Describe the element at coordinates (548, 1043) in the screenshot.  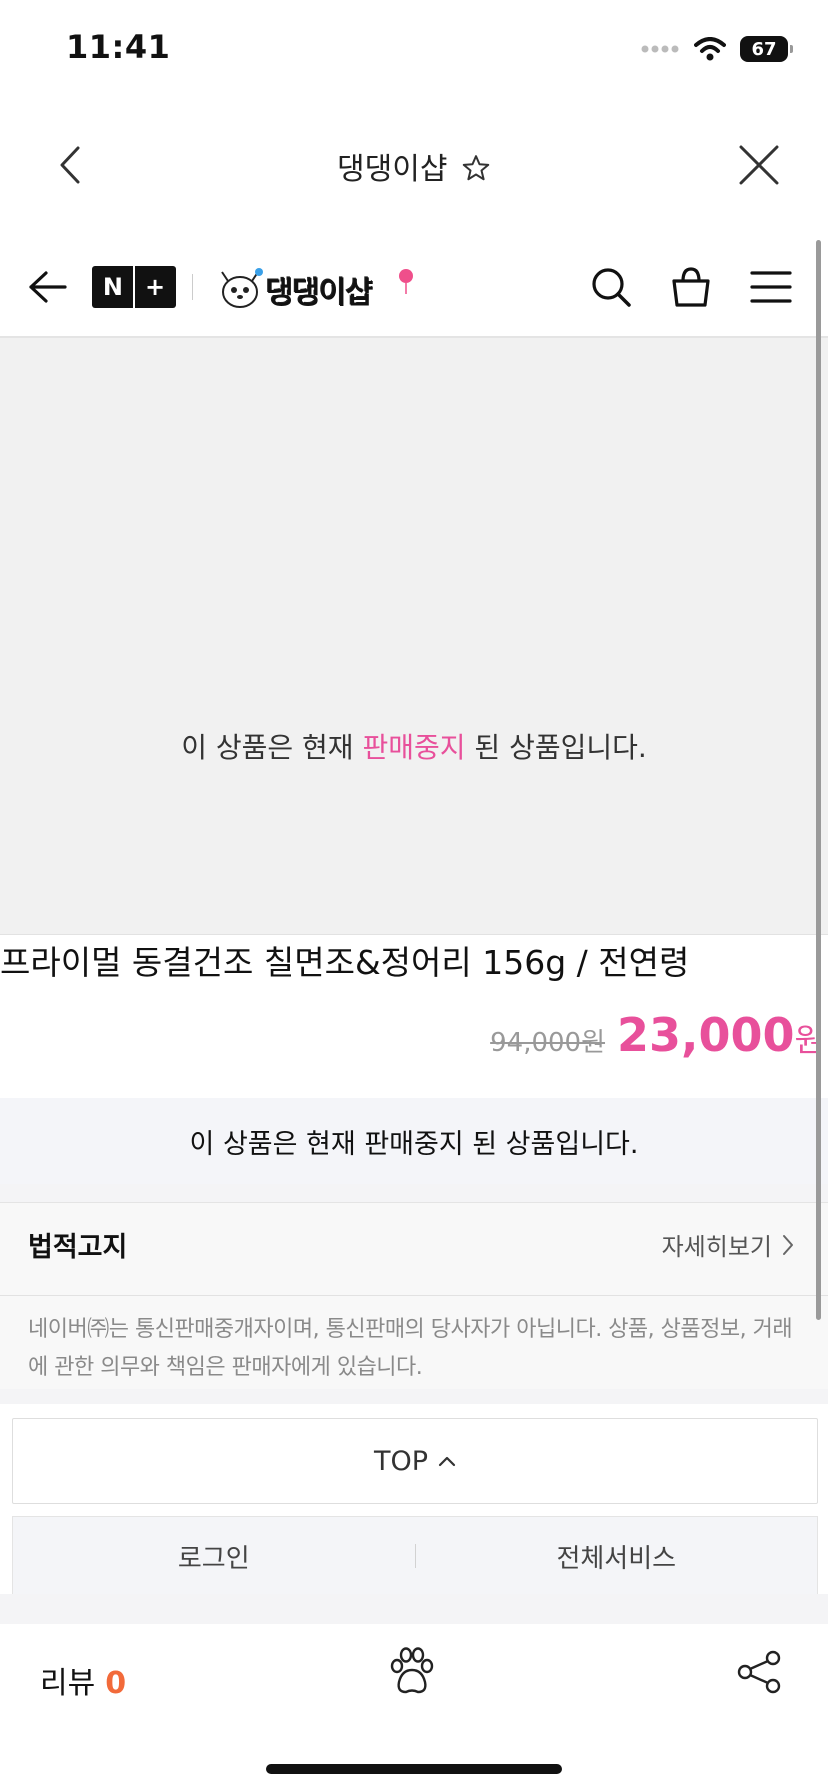
I see `original-price: 94,000원` at that location.